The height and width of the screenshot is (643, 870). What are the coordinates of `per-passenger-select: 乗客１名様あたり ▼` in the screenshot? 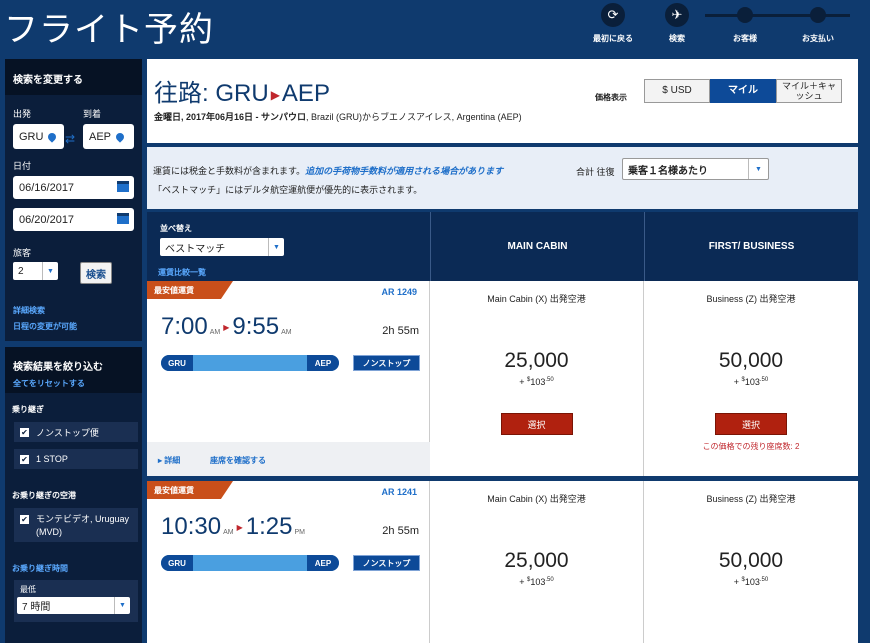 It's located at (695, 169).